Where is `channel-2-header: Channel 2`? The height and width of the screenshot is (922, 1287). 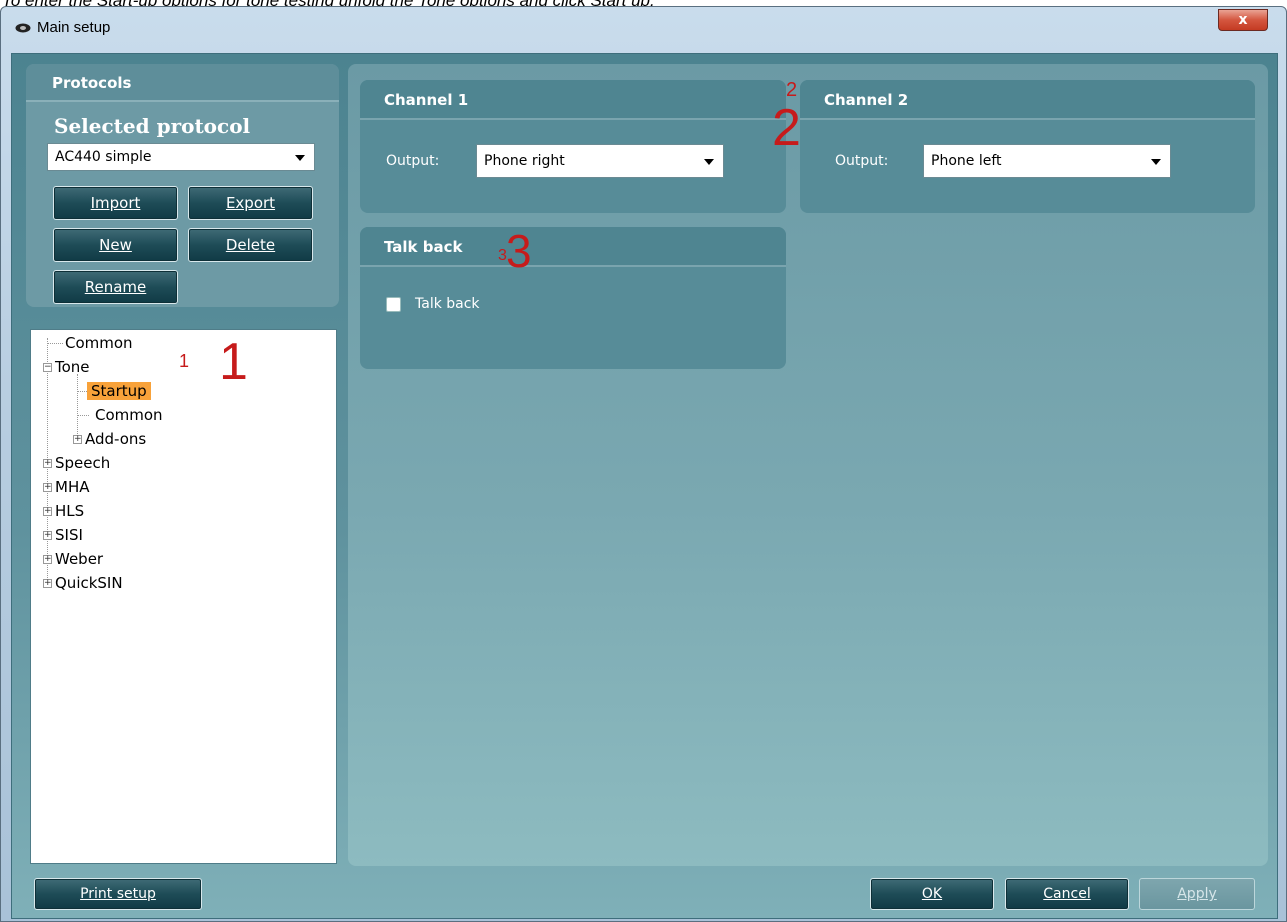
channel-2-header: Channel 2 is located at coordinates (1027, 100).